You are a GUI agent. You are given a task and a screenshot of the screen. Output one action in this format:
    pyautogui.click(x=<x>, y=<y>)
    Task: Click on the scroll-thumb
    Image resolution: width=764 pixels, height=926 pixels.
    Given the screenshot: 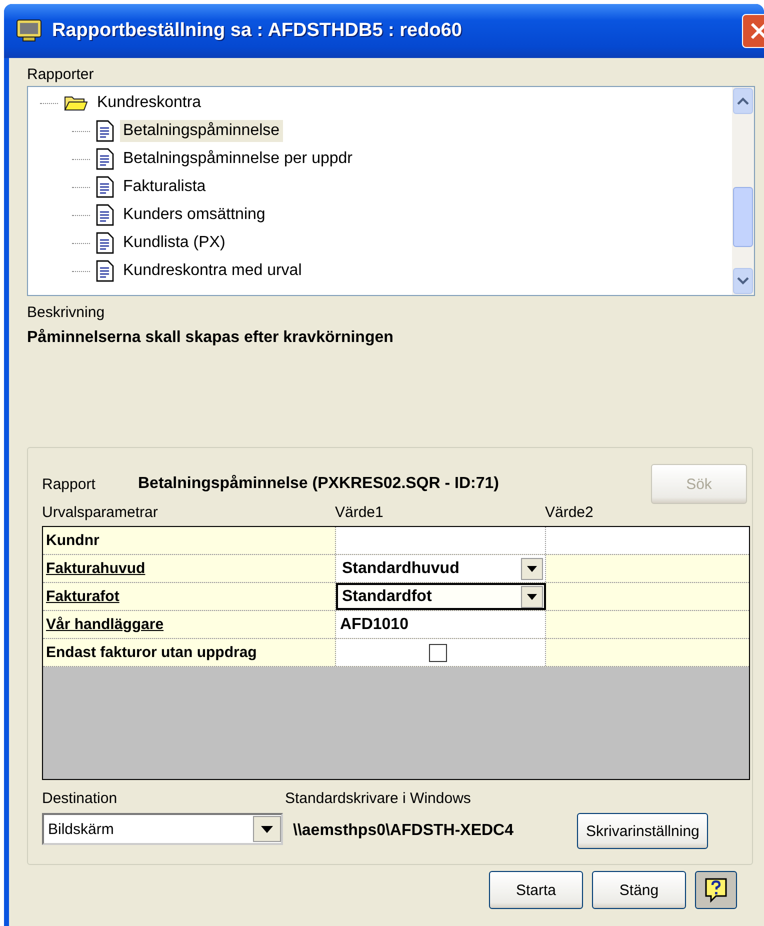 What is the action you would take?
    pyautogui.click(x=743, y=217)
    